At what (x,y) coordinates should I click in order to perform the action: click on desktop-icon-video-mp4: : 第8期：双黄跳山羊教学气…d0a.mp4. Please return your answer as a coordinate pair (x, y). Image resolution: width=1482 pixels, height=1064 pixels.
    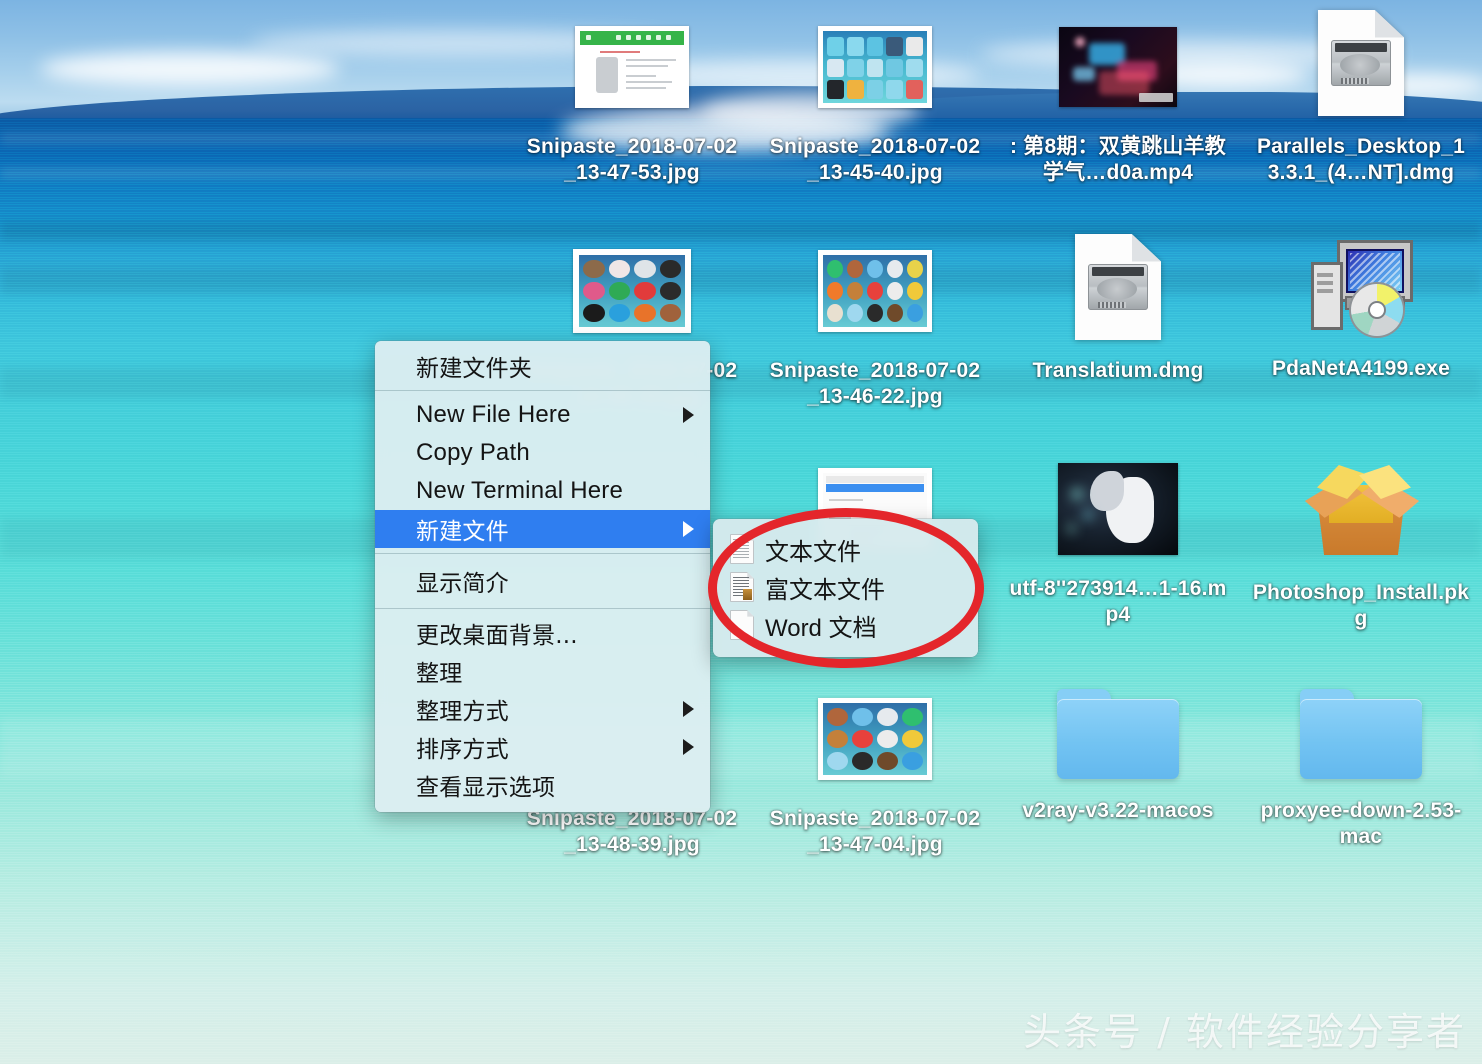
    Looking at the image, I should click on (1118, 96).